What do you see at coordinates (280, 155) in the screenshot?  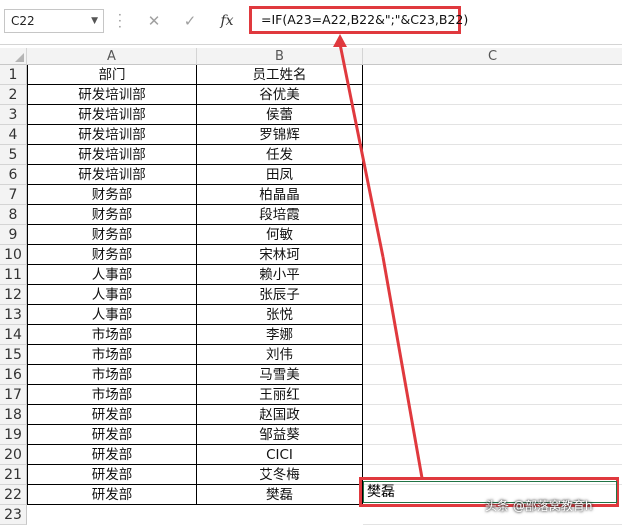 I see `cell-b: 任发` at bounding box center [280, 155].